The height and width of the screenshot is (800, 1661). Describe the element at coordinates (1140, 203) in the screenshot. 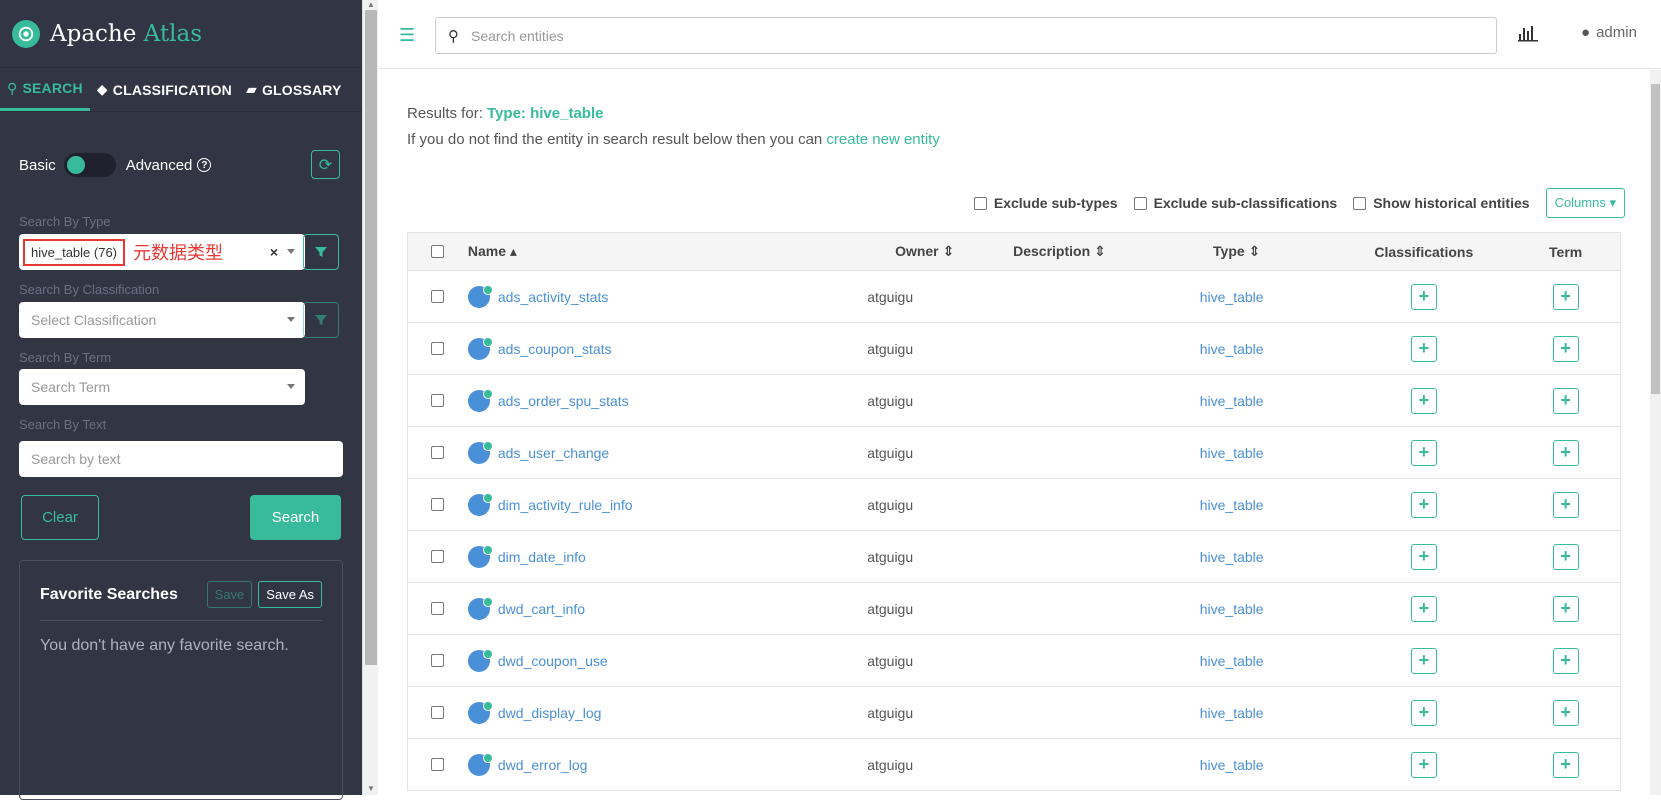

I see `exclude-subclassifications-checkbox` at that location.